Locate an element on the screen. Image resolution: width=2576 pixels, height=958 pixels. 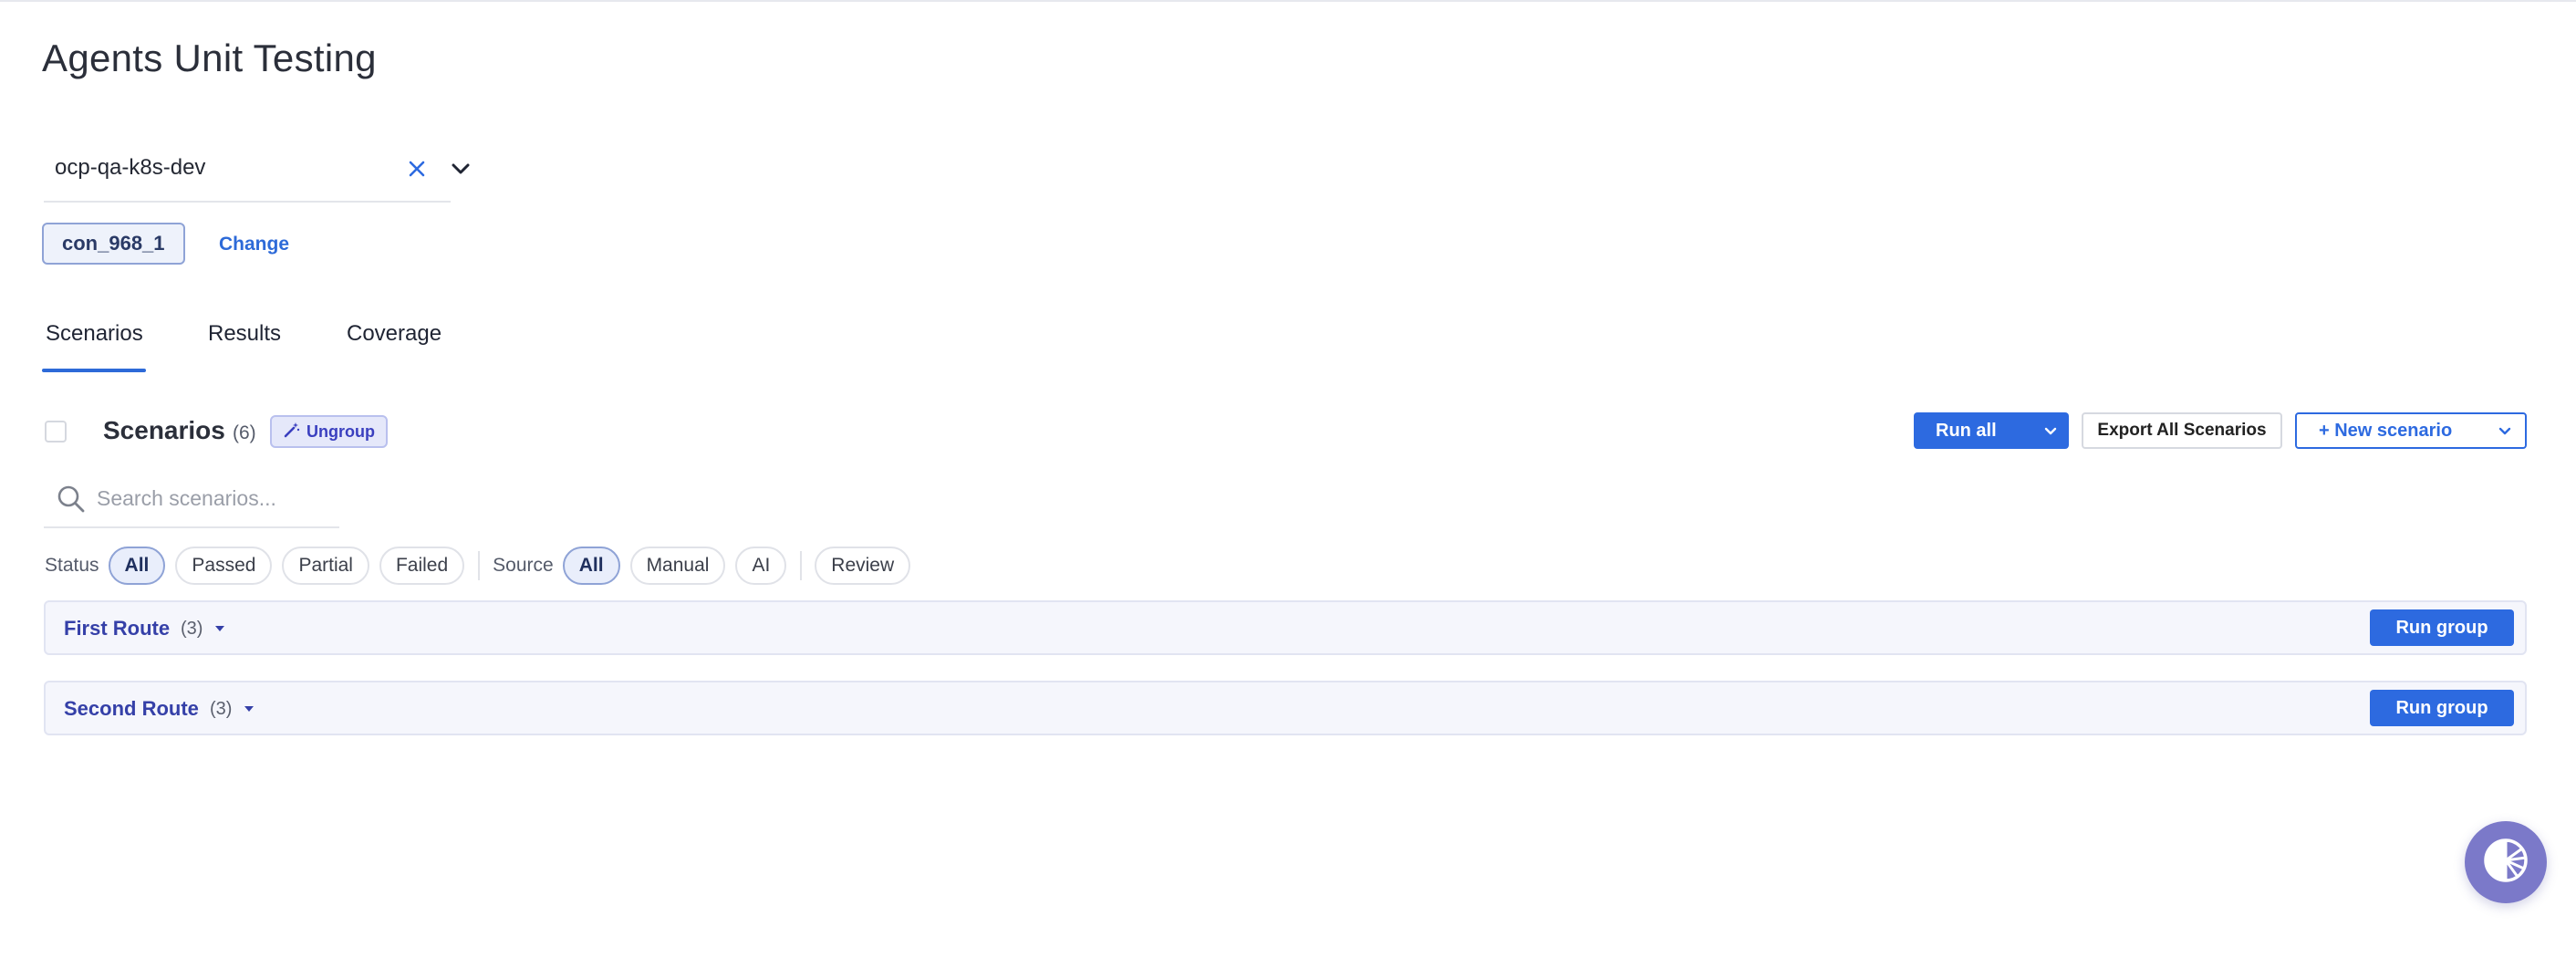
page-title: Agents Unit Testing is located at coordinates (209, 57).